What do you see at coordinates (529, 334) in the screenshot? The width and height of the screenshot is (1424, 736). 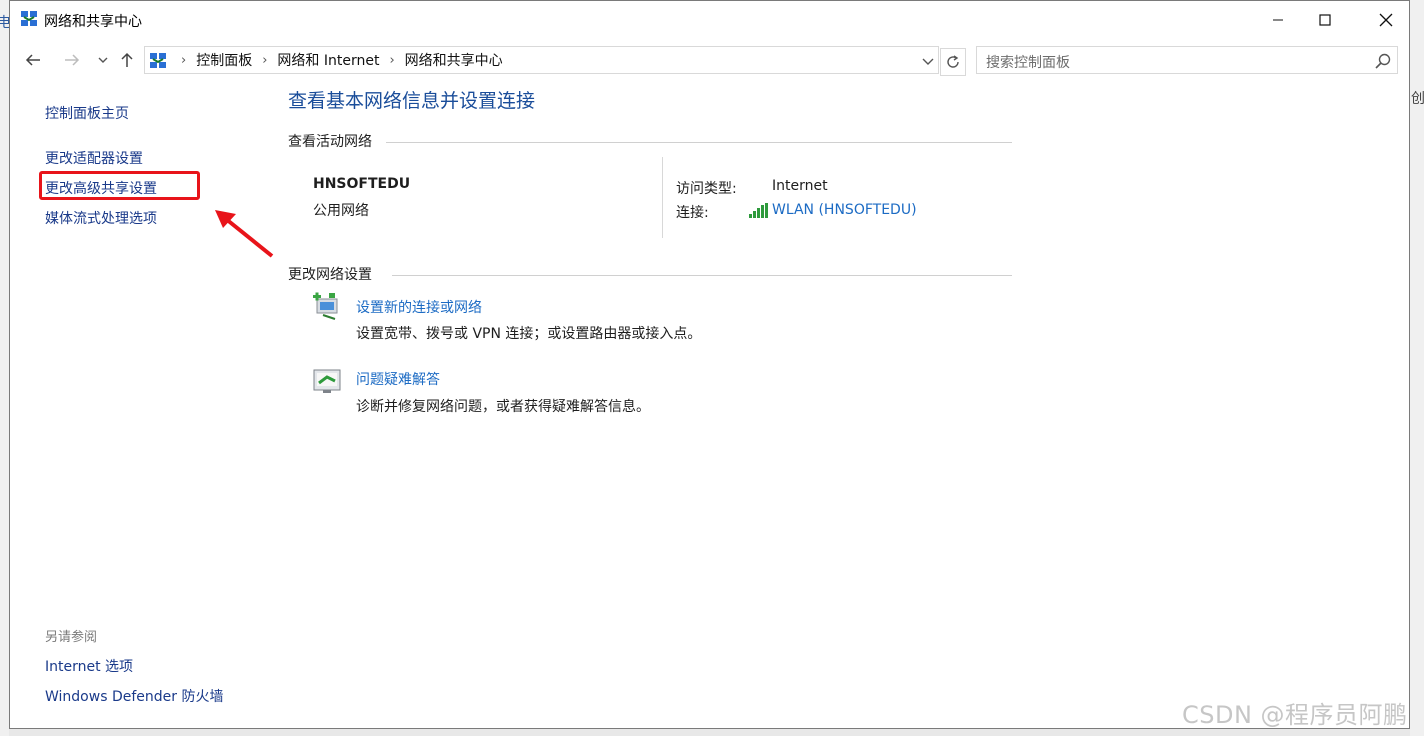 I see `task-desc-new-connection: 设置宽带、拨号或 VPN 连接；或设置路由器或接入点。` at bounding box center [529, 334].